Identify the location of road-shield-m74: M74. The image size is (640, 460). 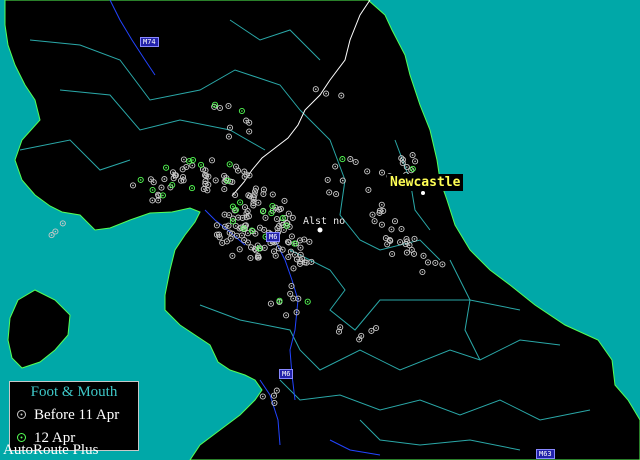
(149, 42).